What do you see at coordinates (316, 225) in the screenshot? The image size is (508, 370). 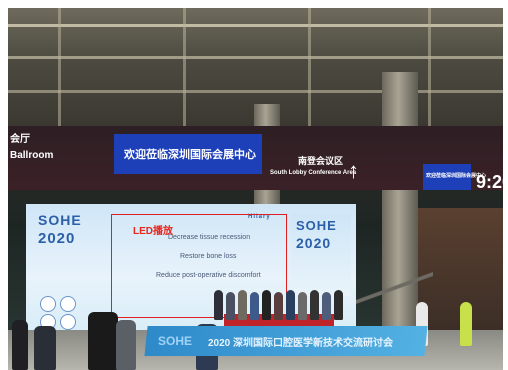 I see `side-logo-line1: SOHE` at bounding box center [316, 225].